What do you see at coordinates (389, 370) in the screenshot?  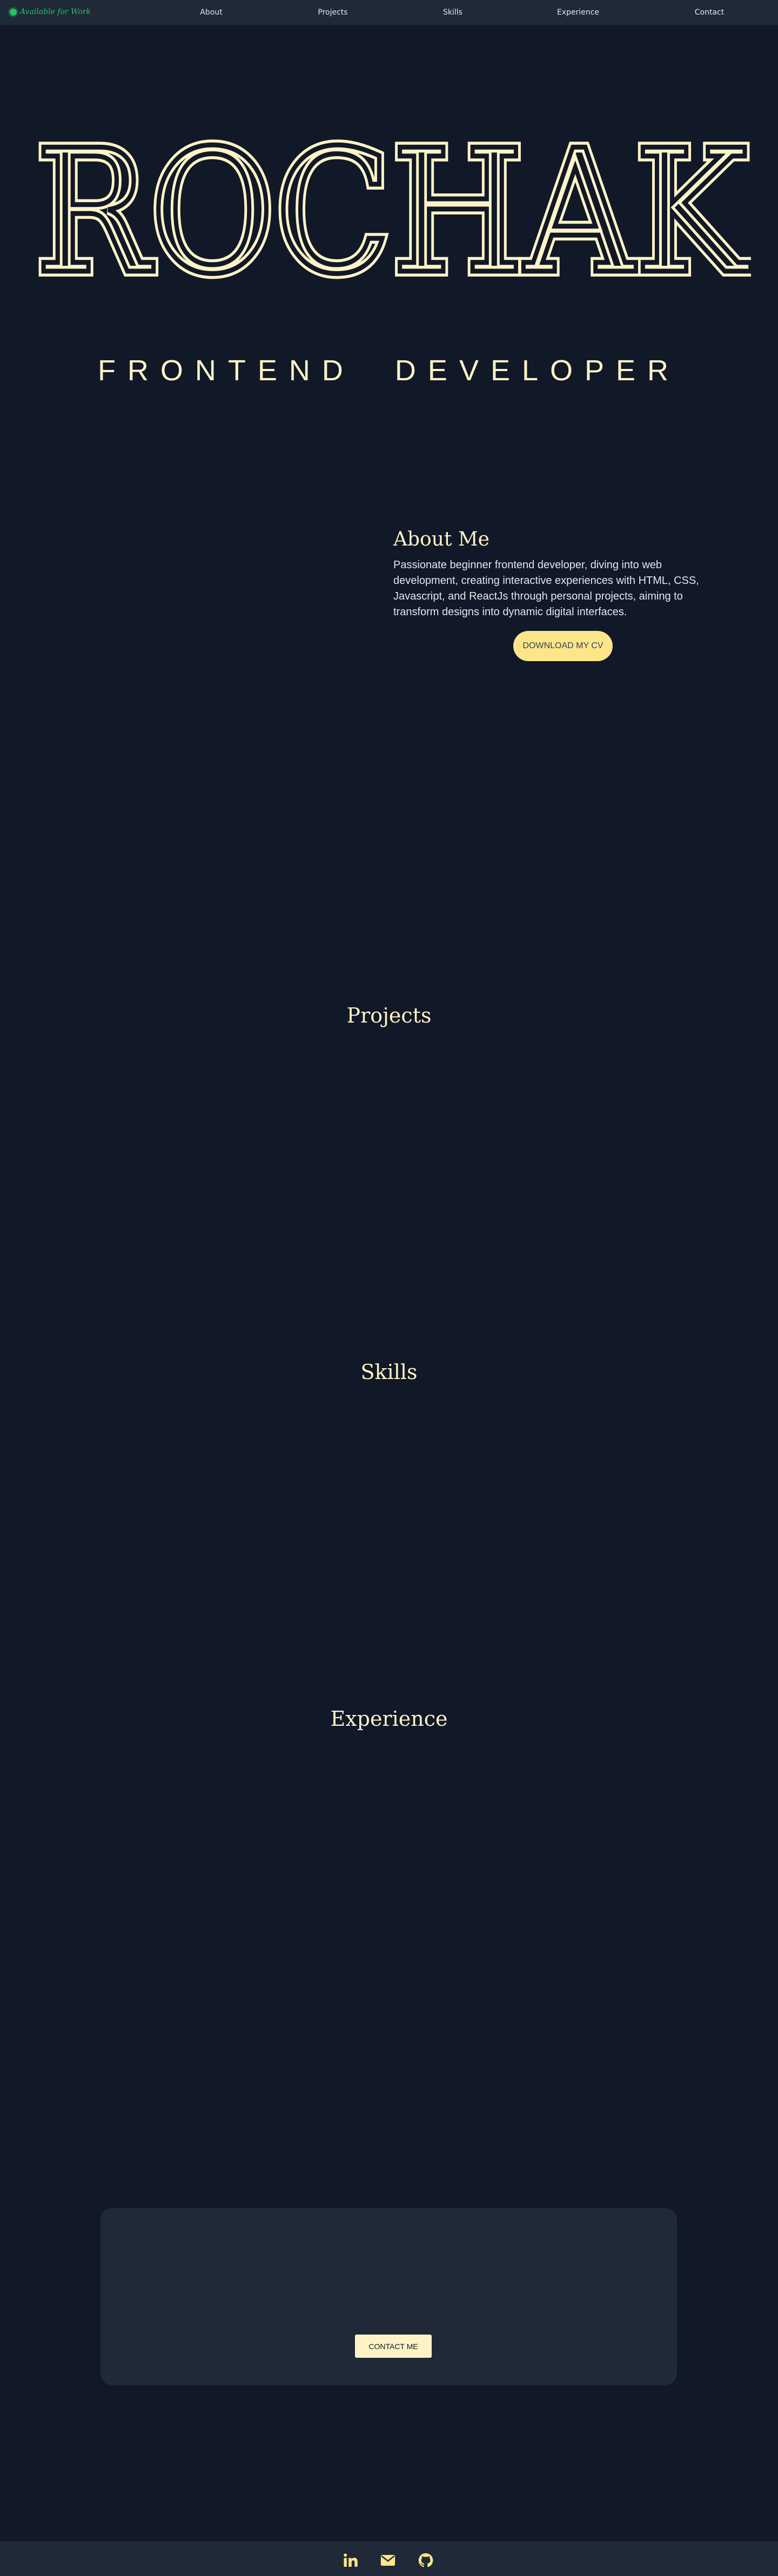 I see `hero-subtitle: FRONTEND DEVELOPER` at bounding box center [389, 370].